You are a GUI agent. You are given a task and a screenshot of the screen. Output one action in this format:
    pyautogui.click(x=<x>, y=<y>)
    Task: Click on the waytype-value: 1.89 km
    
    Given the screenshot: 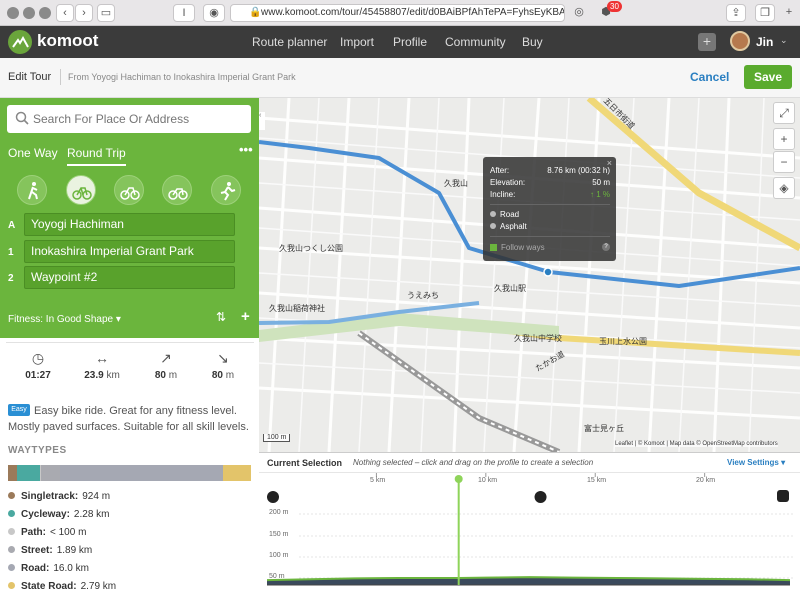 What is the action you would take?
    pyautogui.click(x=74, y=550)
    